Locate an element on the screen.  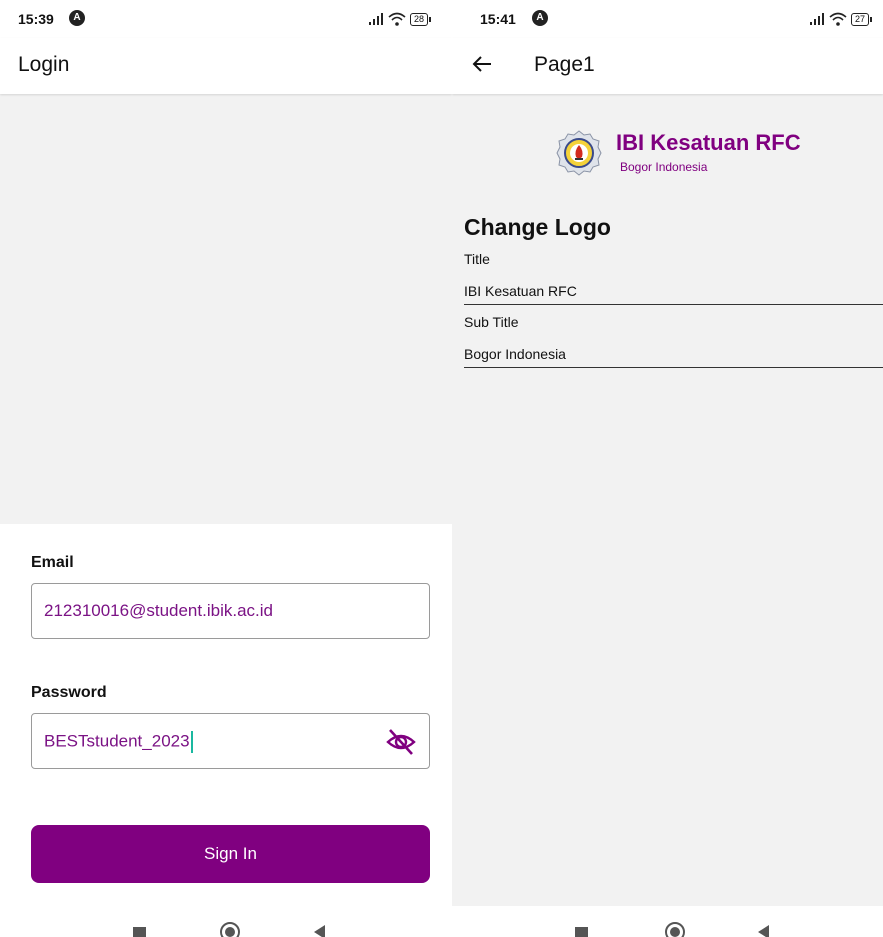
status-icons: 28 is located at coordinates (400, 19).